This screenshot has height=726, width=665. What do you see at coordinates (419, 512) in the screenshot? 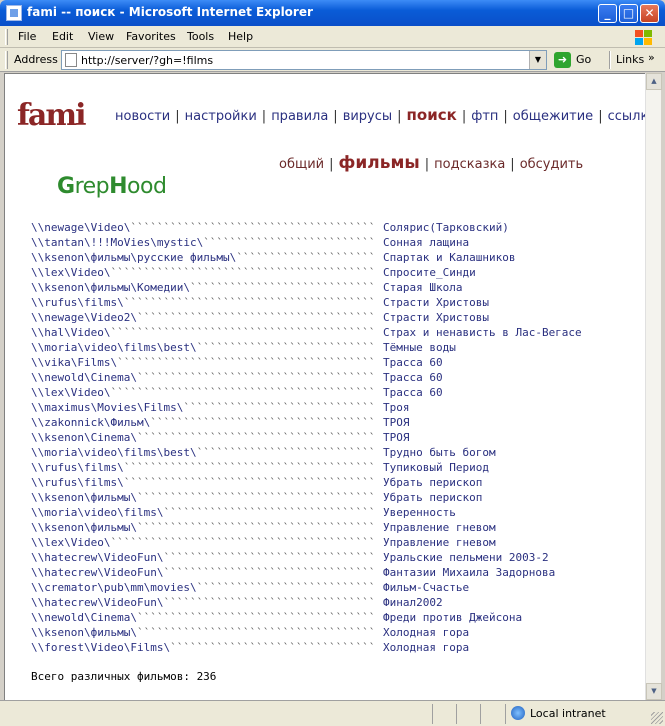
I see `result-film-title: Уверенность` at bounding box center [419, 512].